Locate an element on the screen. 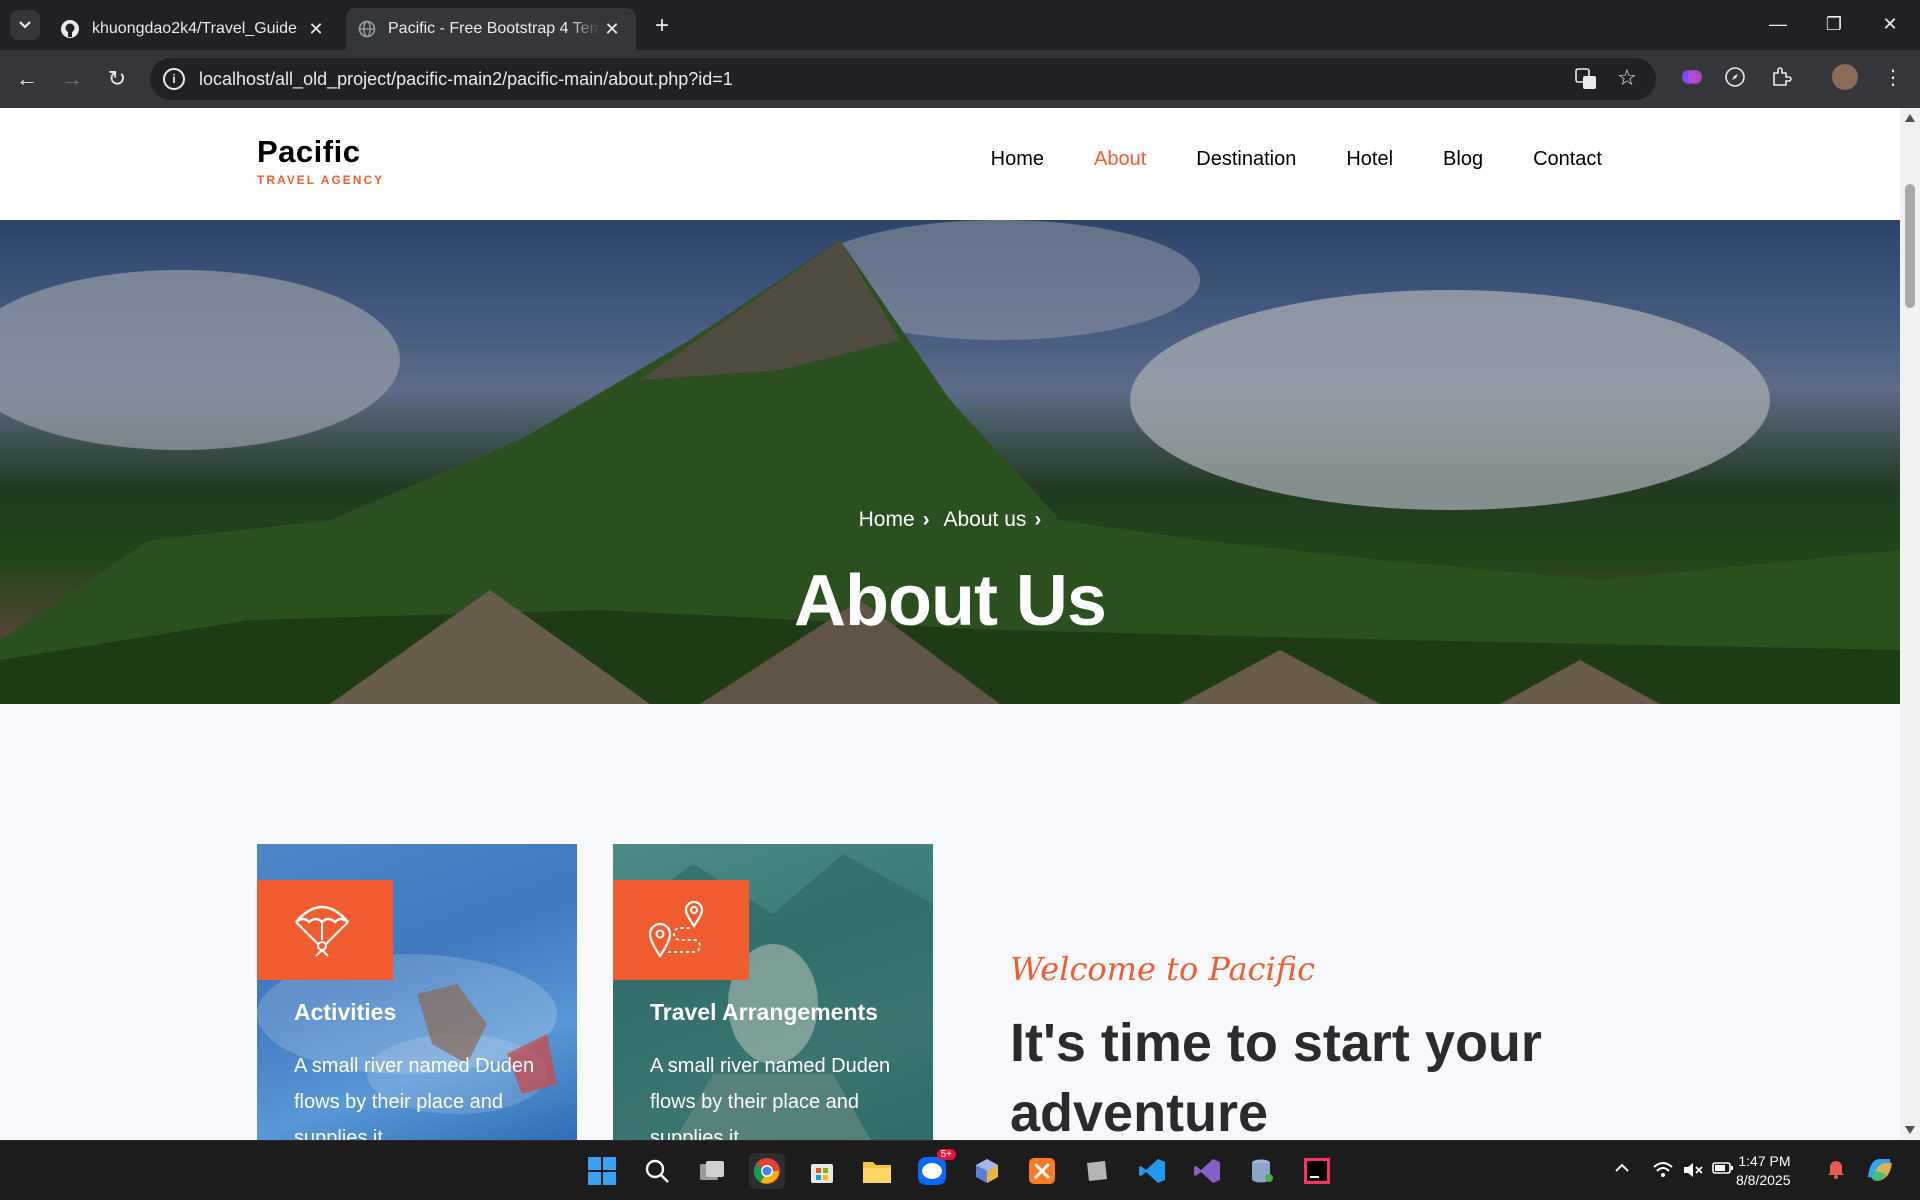  virtualbox-icon is located at coordinates (1097, 1171).